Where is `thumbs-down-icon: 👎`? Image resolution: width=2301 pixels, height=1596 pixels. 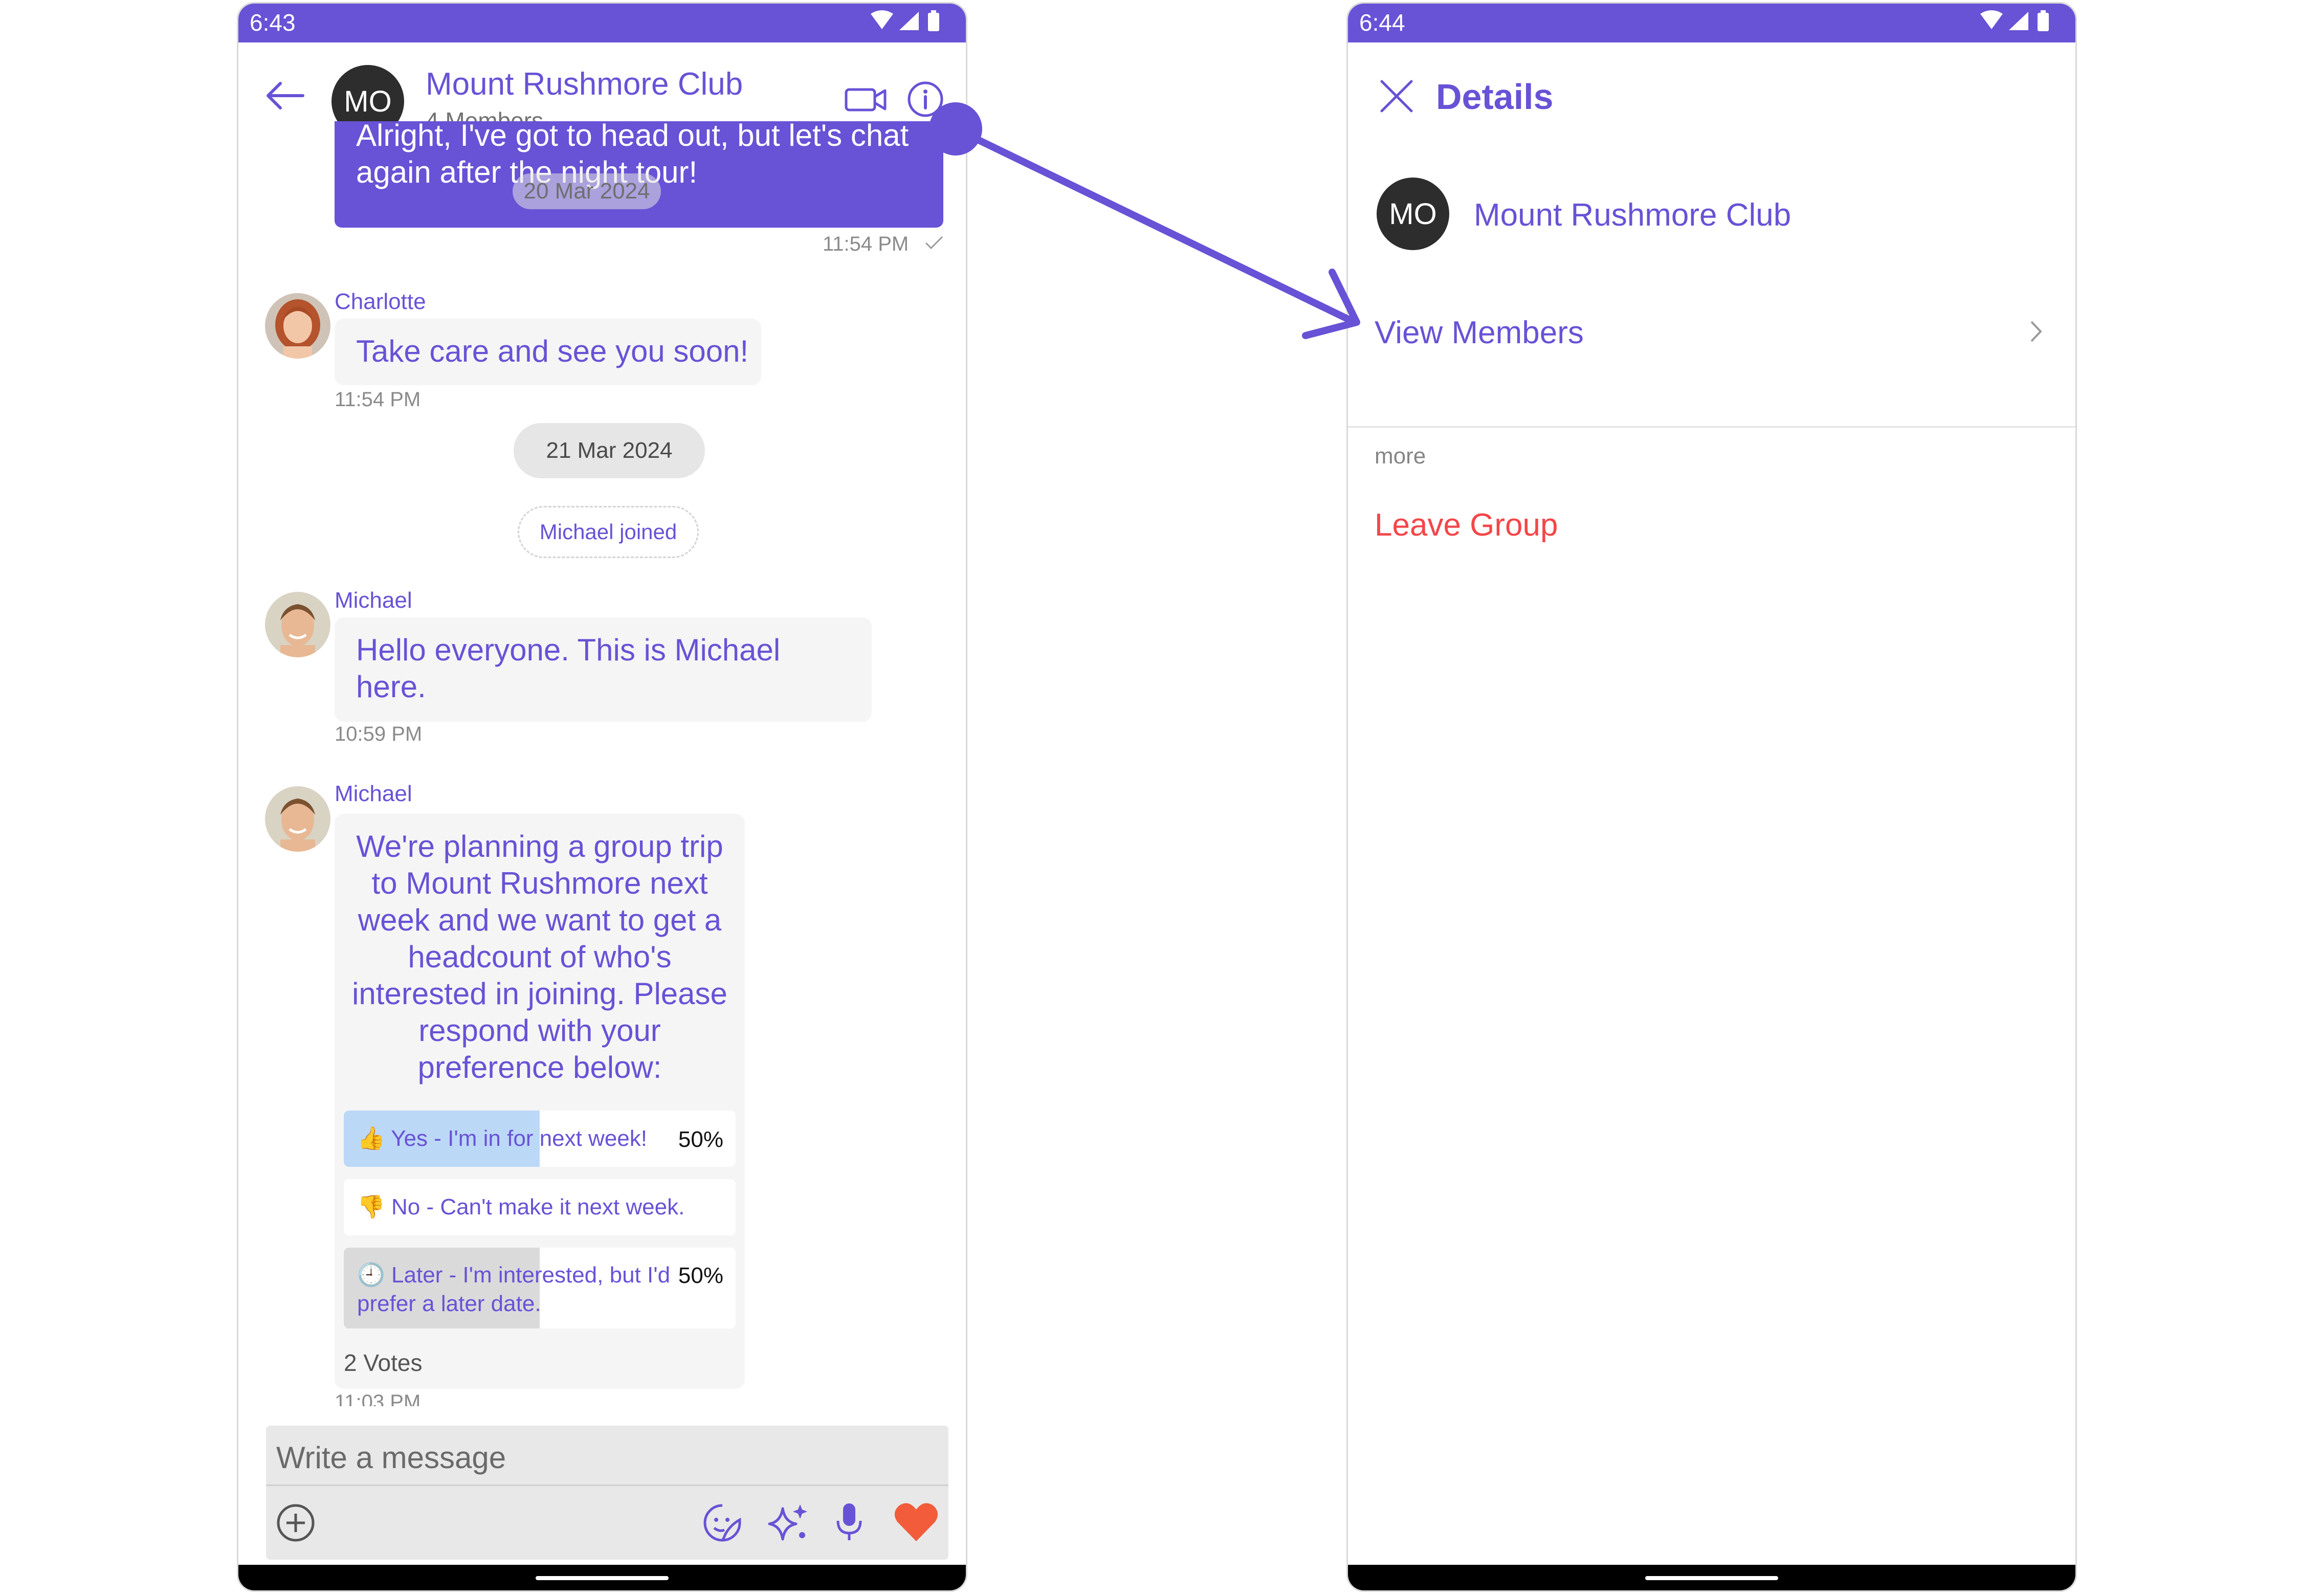 thumbs-down-icon: 👎 is located at coordinates (371, 1207).